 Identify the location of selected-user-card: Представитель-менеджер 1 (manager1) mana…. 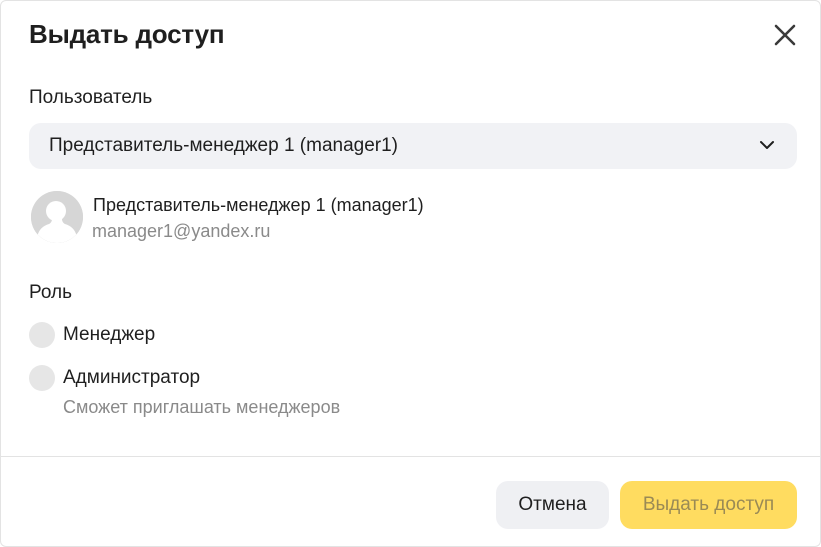
(281, 219).